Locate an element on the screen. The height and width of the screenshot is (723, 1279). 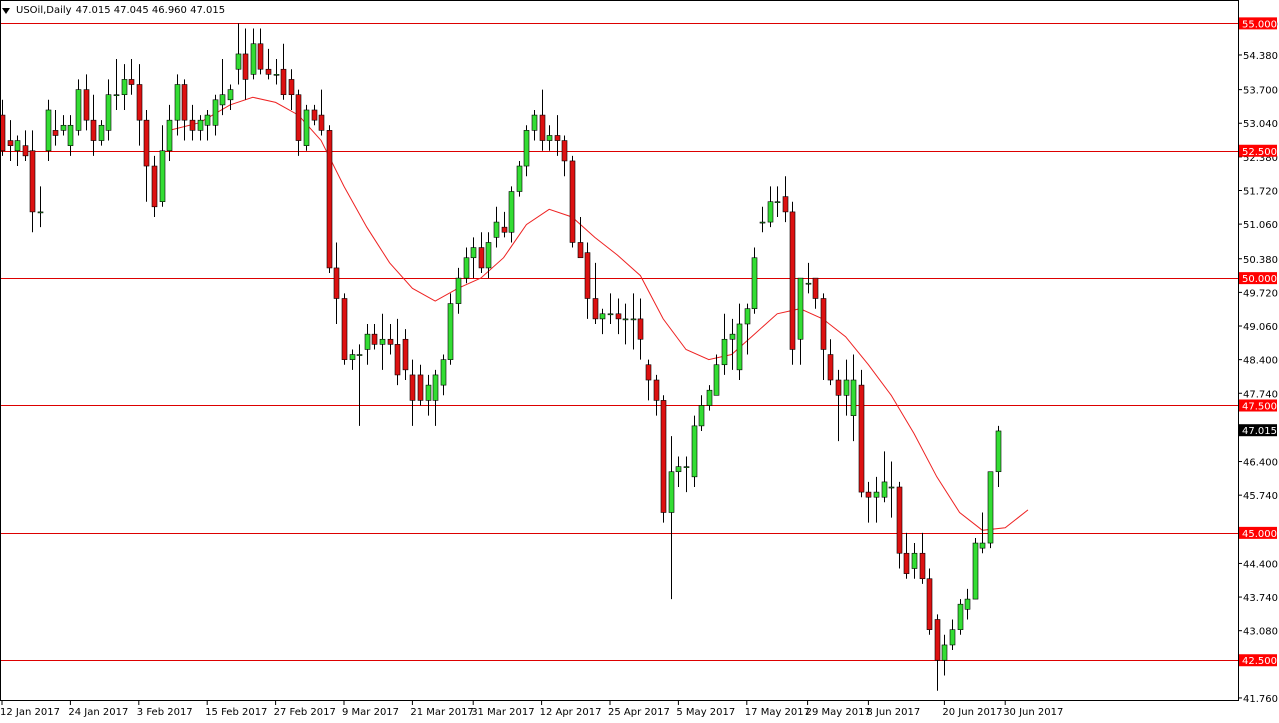
current-price-tag-label: 47.015 is located at coordinates (1259, 431).